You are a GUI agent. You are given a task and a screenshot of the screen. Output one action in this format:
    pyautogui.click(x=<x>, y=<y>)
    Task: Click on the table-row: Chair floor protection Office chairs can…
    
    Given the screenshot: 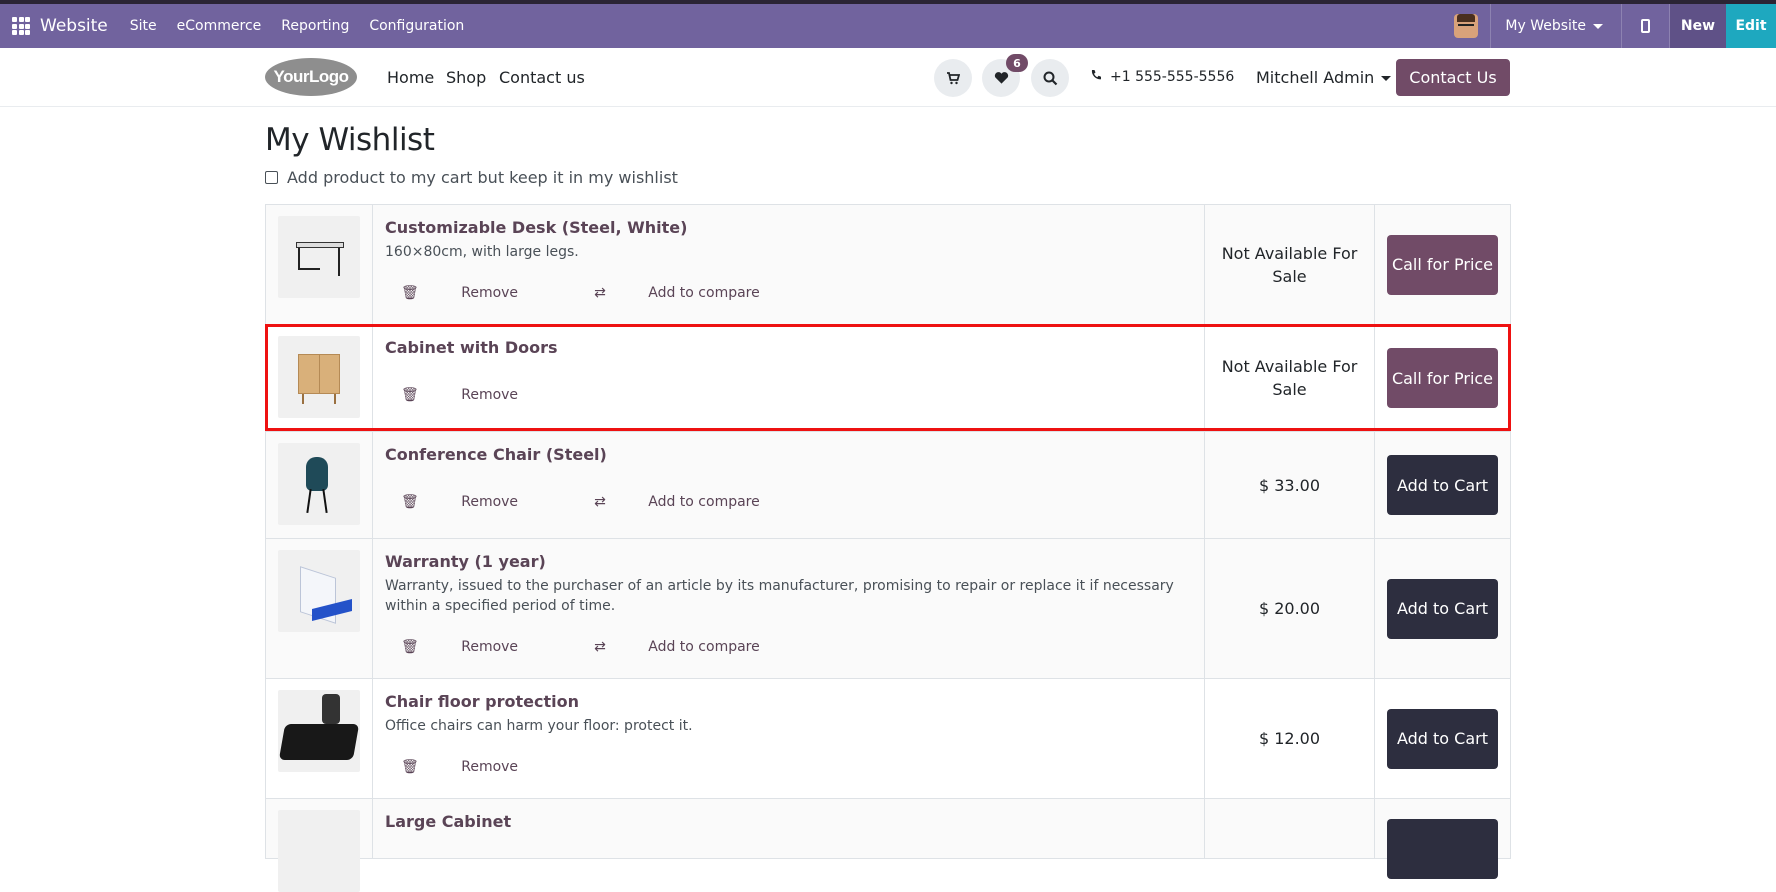 What is the action you would take?
    pyautogui.click(x=888, y=739)
    